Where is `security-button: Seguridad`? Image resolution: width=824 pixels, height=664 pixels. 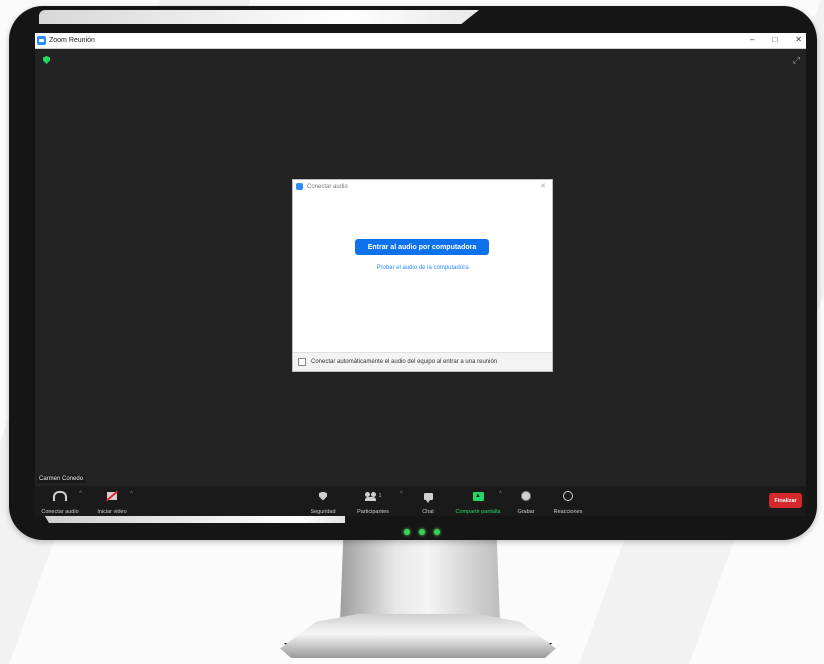 security-button: Seguridad is located at coordinates (323, 500).